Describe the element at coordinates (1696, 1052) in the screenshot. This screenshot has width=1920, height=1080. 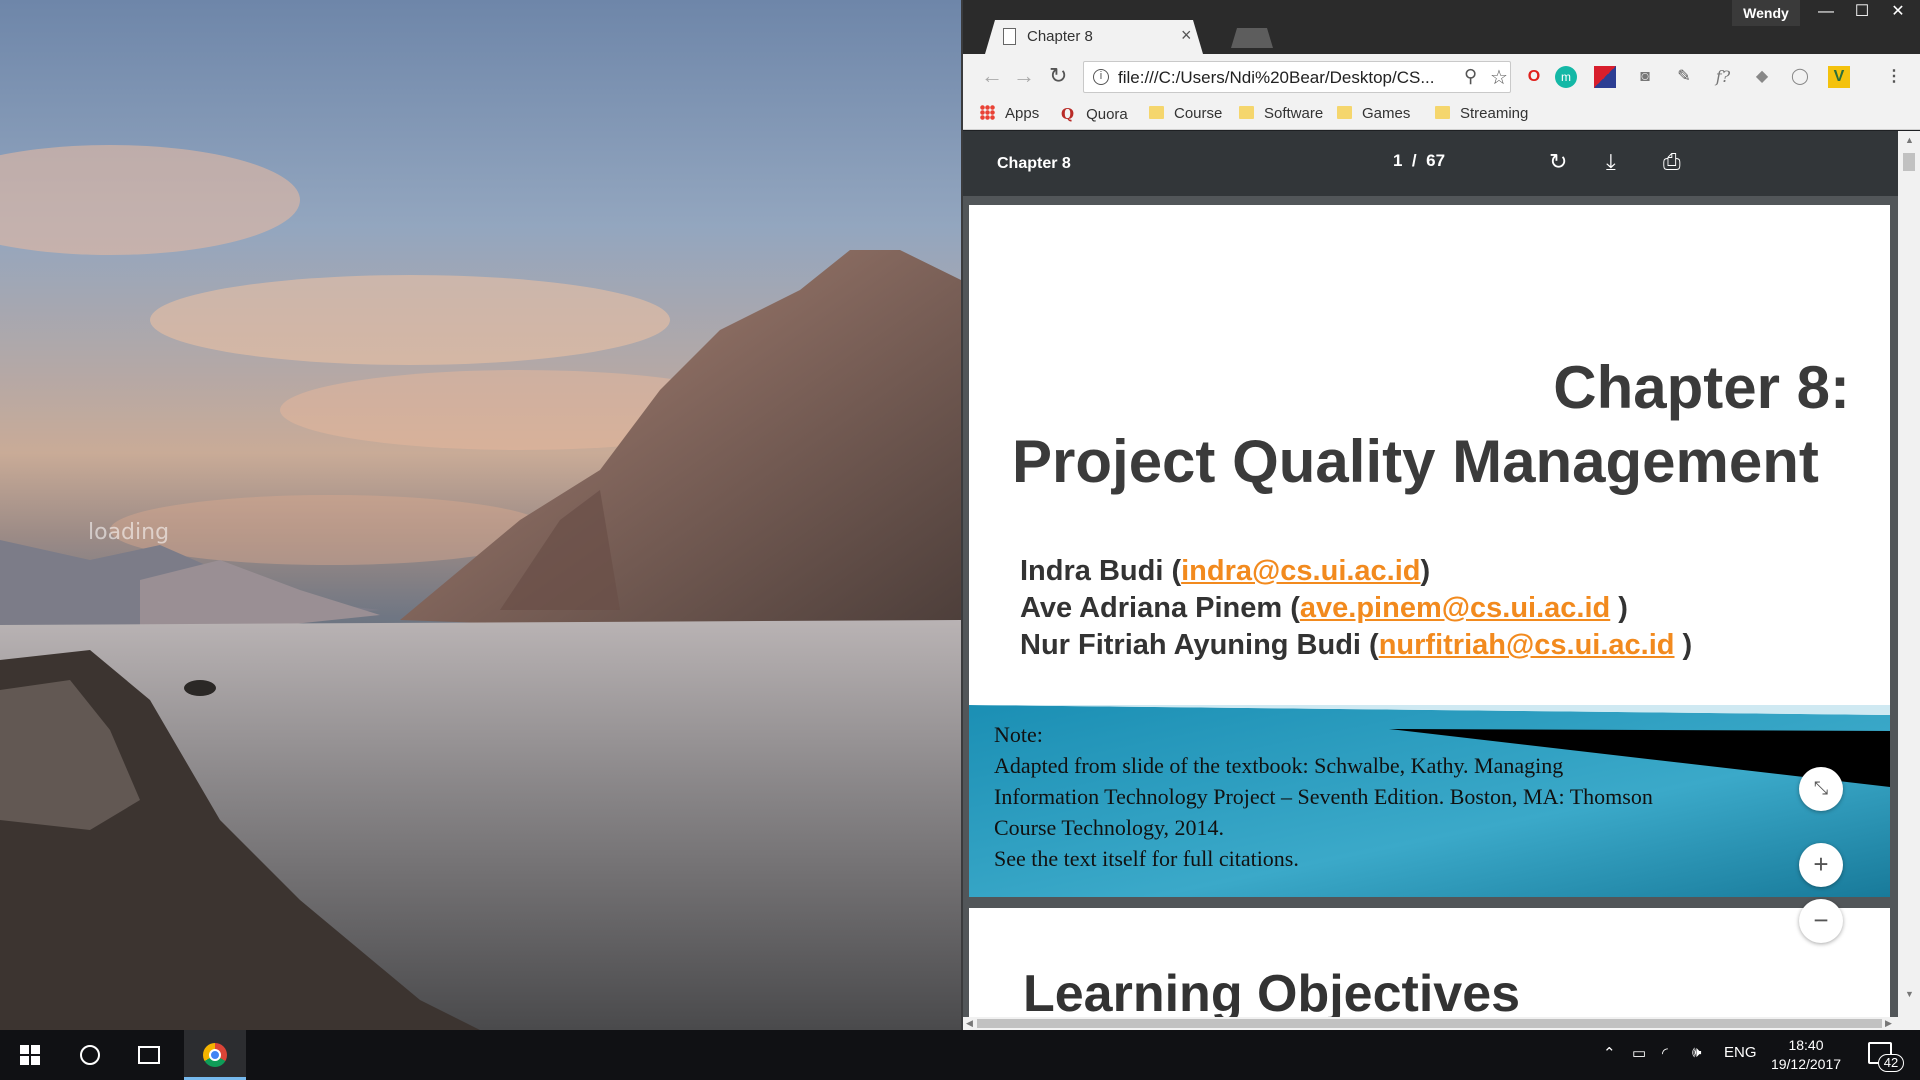
I see `volume-icon: 🕪` at that location.